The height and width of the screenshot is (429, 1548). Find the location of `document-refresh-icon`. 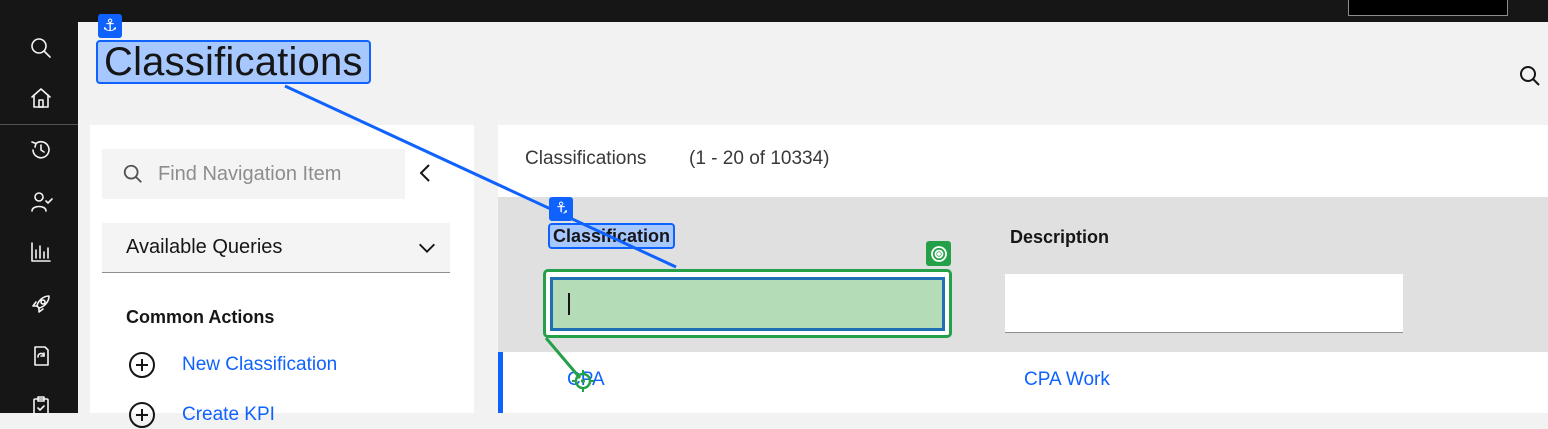

document-refresh-icon is located at coordinates (41, 356).